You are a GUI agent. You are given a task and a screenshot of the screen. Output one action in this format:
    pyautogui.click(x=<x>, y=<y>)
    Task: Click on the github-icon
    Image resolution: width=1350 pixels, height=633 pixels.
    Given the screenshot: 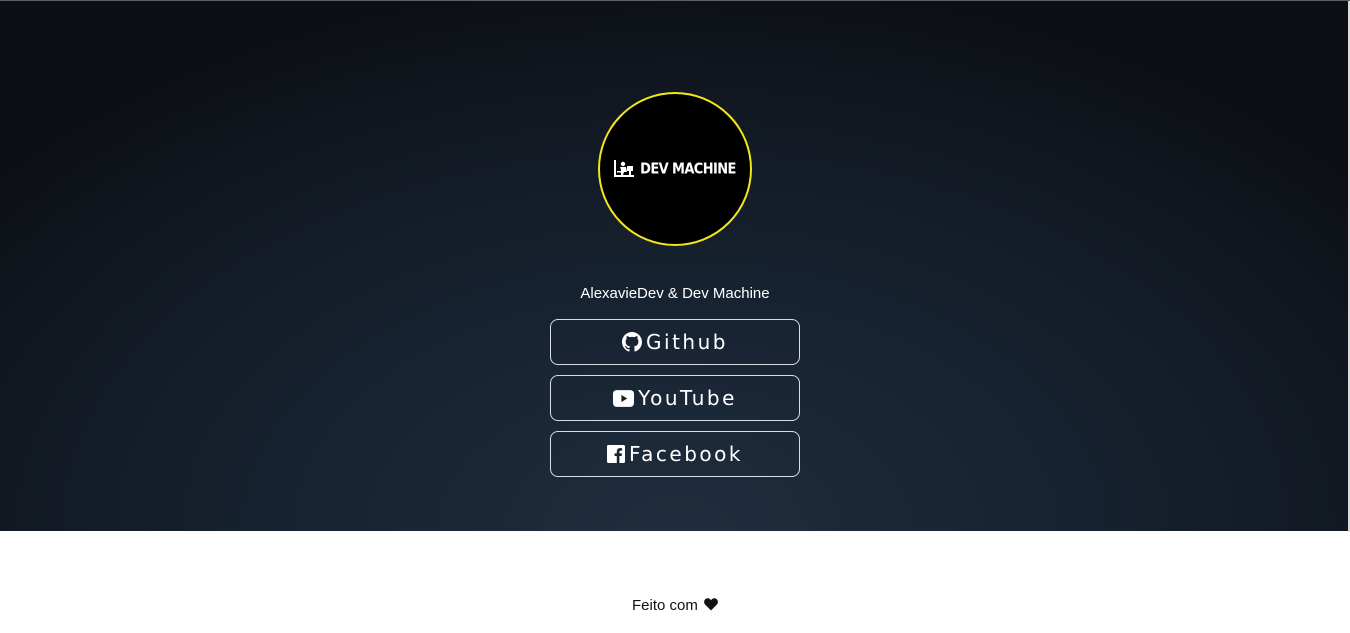 What is the action you would take?
    pyautogui.click(x=632, y=342)
    